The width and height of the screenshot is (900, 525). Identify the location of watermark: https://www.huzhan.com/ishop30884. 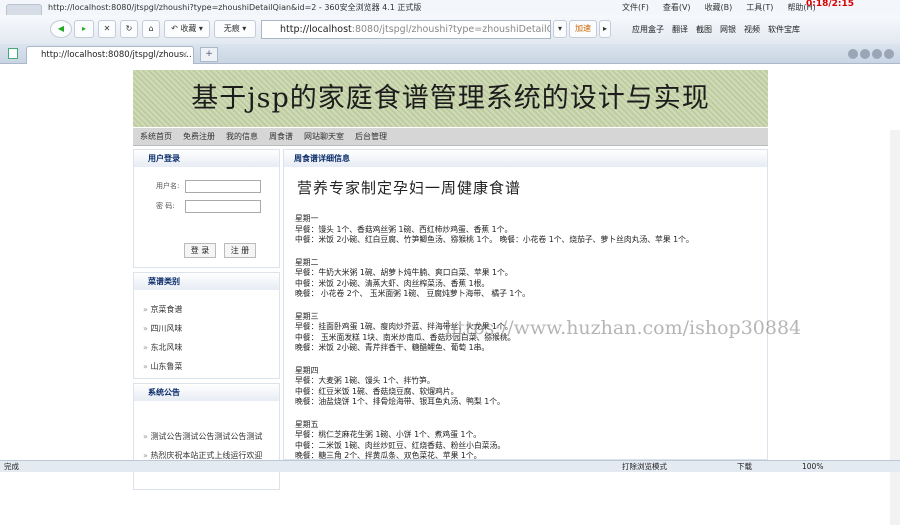
(623, 328).